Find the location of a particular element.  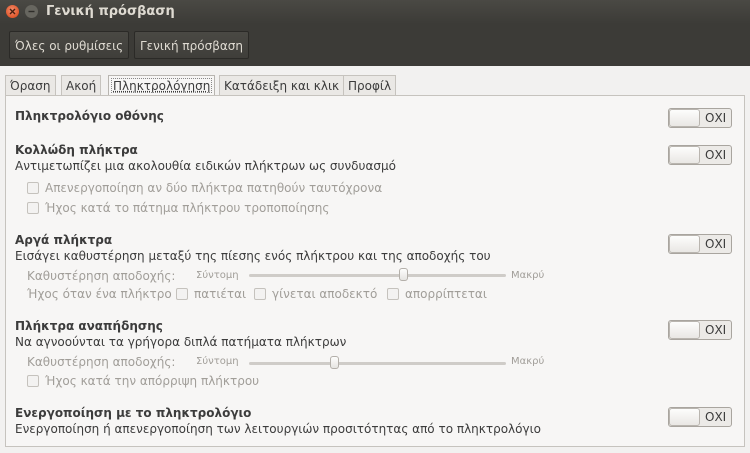

title-bar: Γενική πρόσβαση is located at coordinates (375, 12).